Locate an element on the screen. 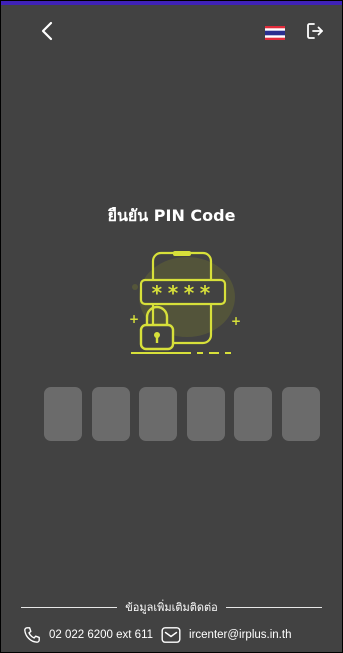  divider-line-right is located at coordinates (273, 607).